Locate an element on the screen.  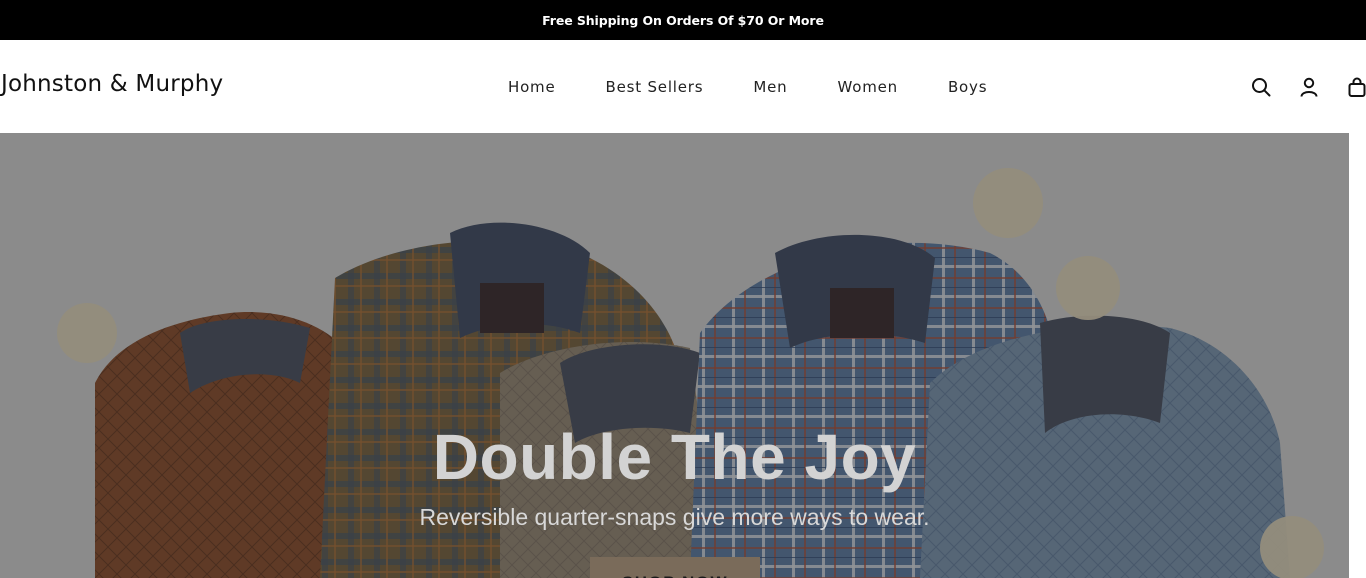
page-scrollbar is located at coordinates (1357, 355).